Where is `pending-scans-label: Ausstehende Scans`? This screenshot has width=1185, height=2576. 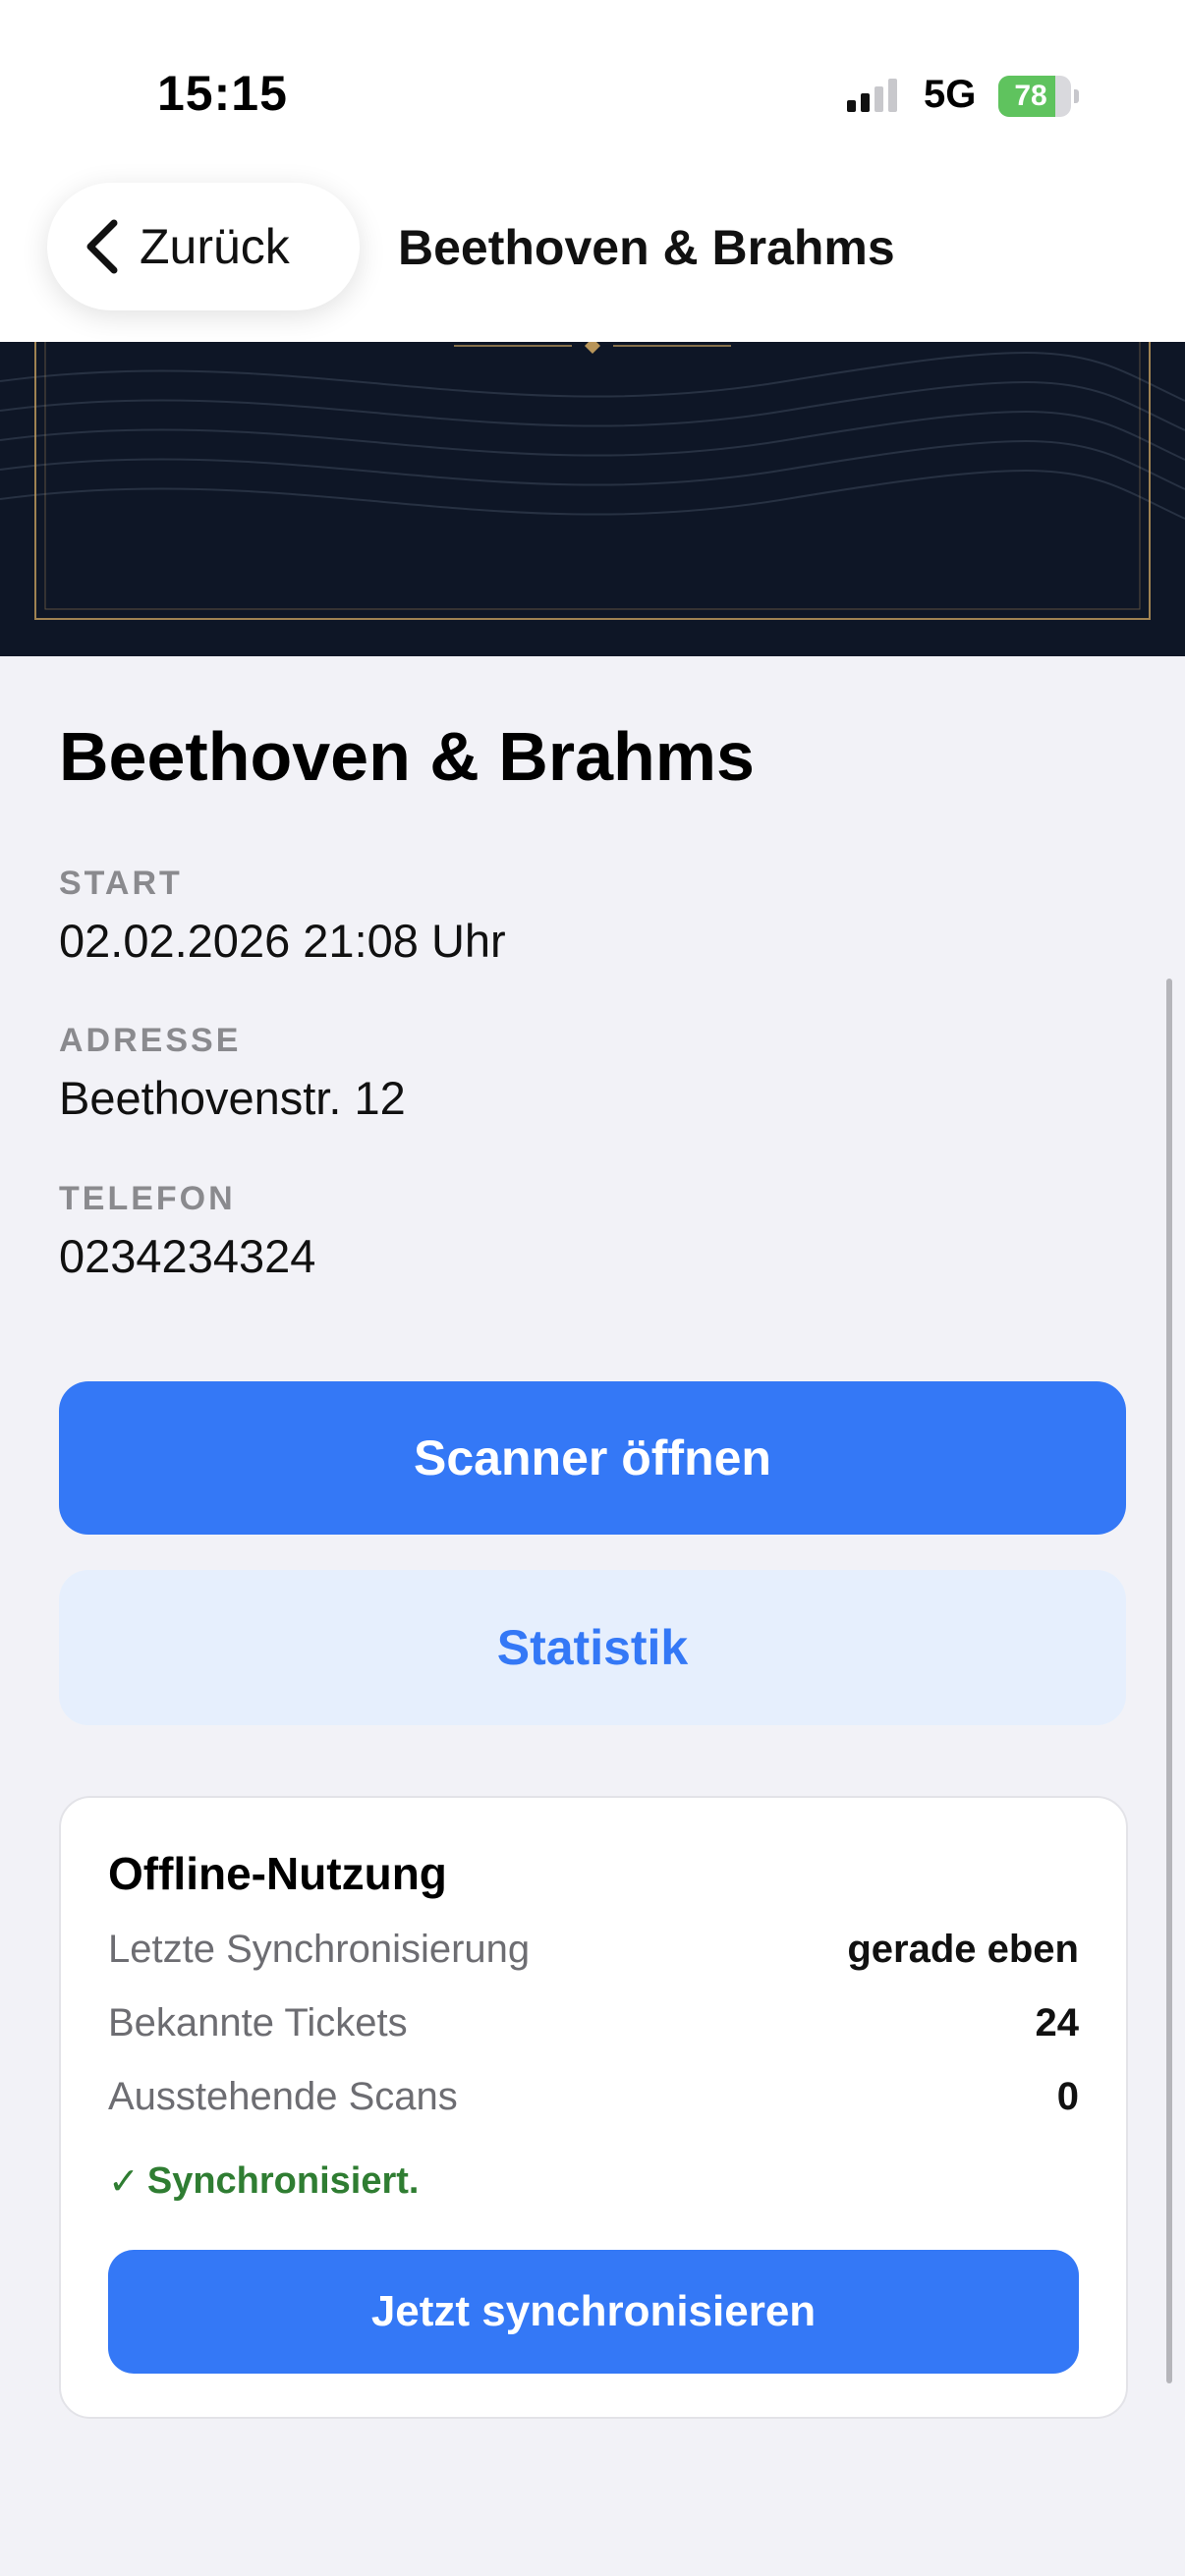 pending-scans-label: Ausstehende Scans is located at coordinates (283, 2096).